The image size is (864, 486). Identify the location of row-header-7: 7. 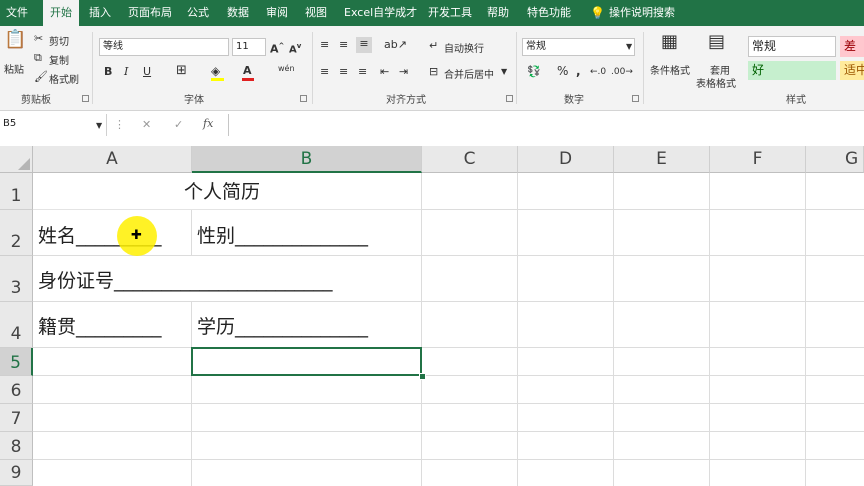
(16, 418).